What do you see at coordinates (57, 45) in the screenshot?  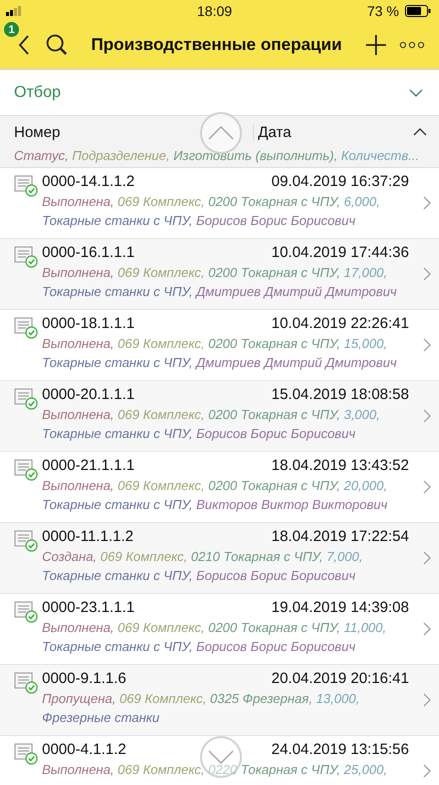 I see `search-icon` at bounding box center [57, 45].